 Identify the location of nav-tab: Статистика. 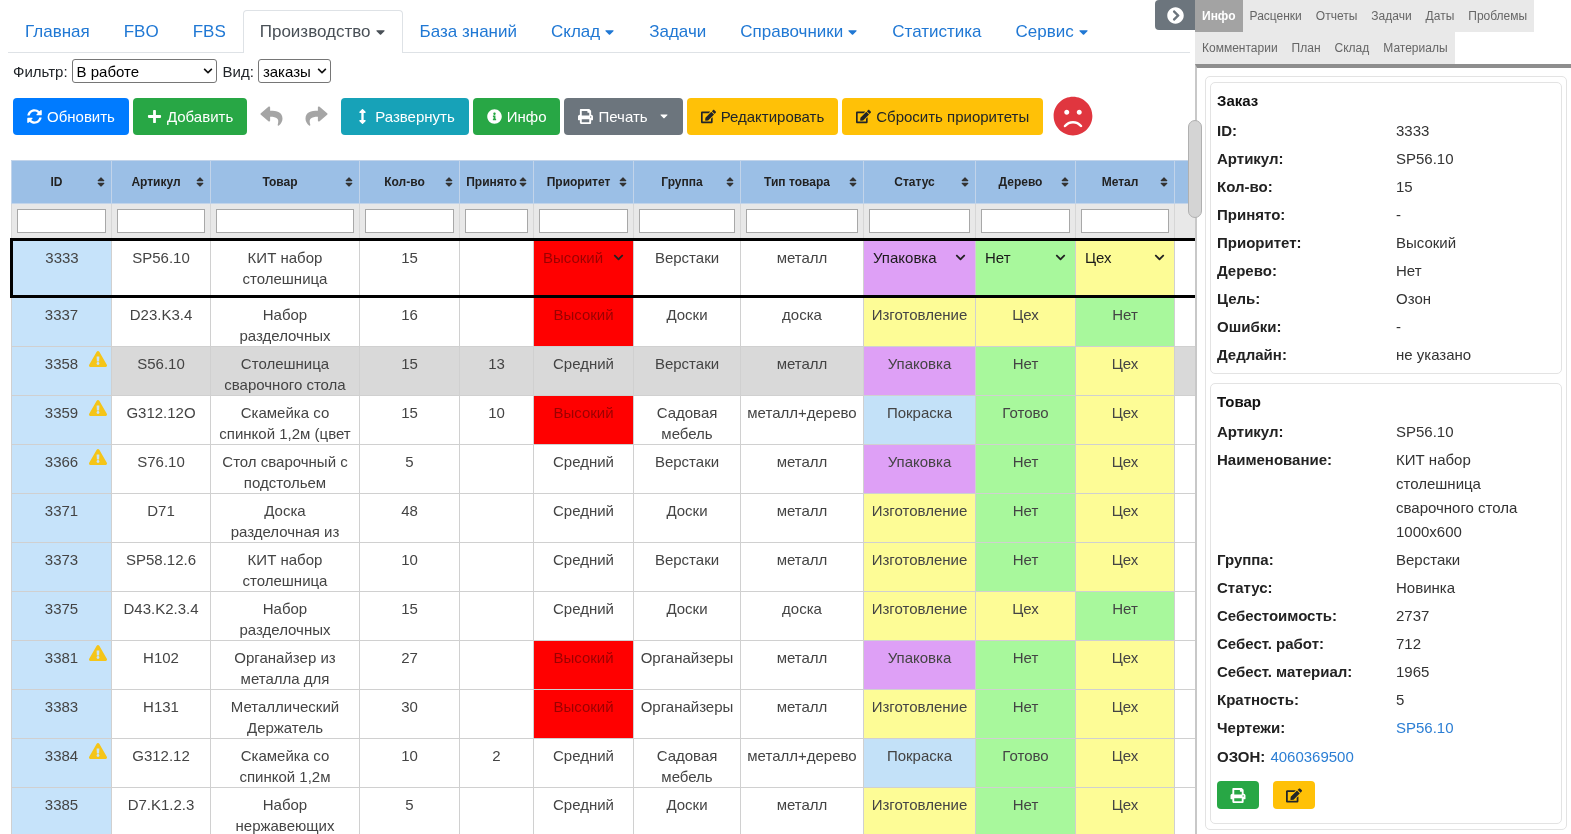
(937, 31).